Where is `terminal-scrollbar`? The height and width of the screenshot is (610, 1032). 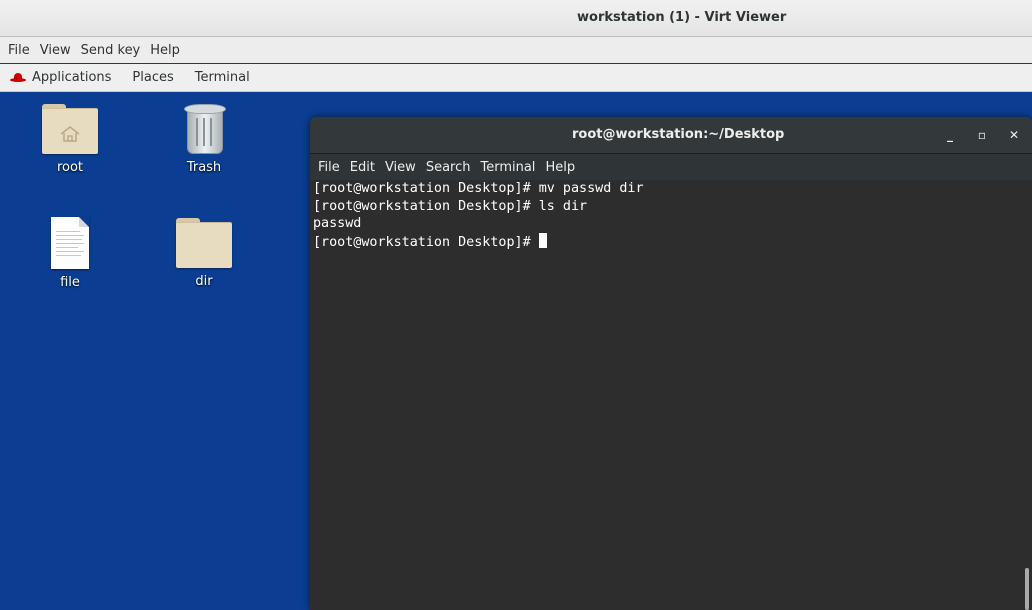 terminal-scrollbar is located at coordinates (1026, 395).